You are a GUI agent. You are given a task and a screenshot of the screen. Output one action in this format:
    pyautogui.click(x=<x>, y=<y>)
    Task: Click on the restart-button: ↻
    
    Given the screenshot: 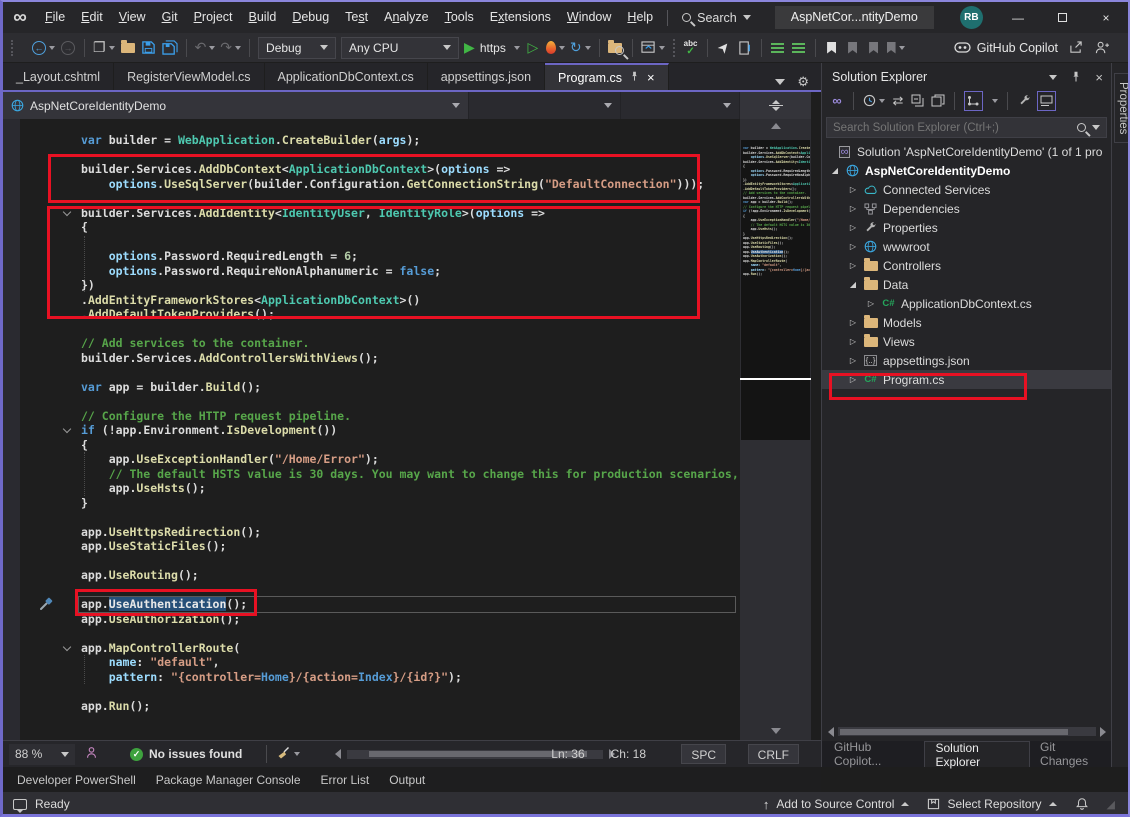 What is the action you would take?
    pyautogui.click(x=580, y=48)
    